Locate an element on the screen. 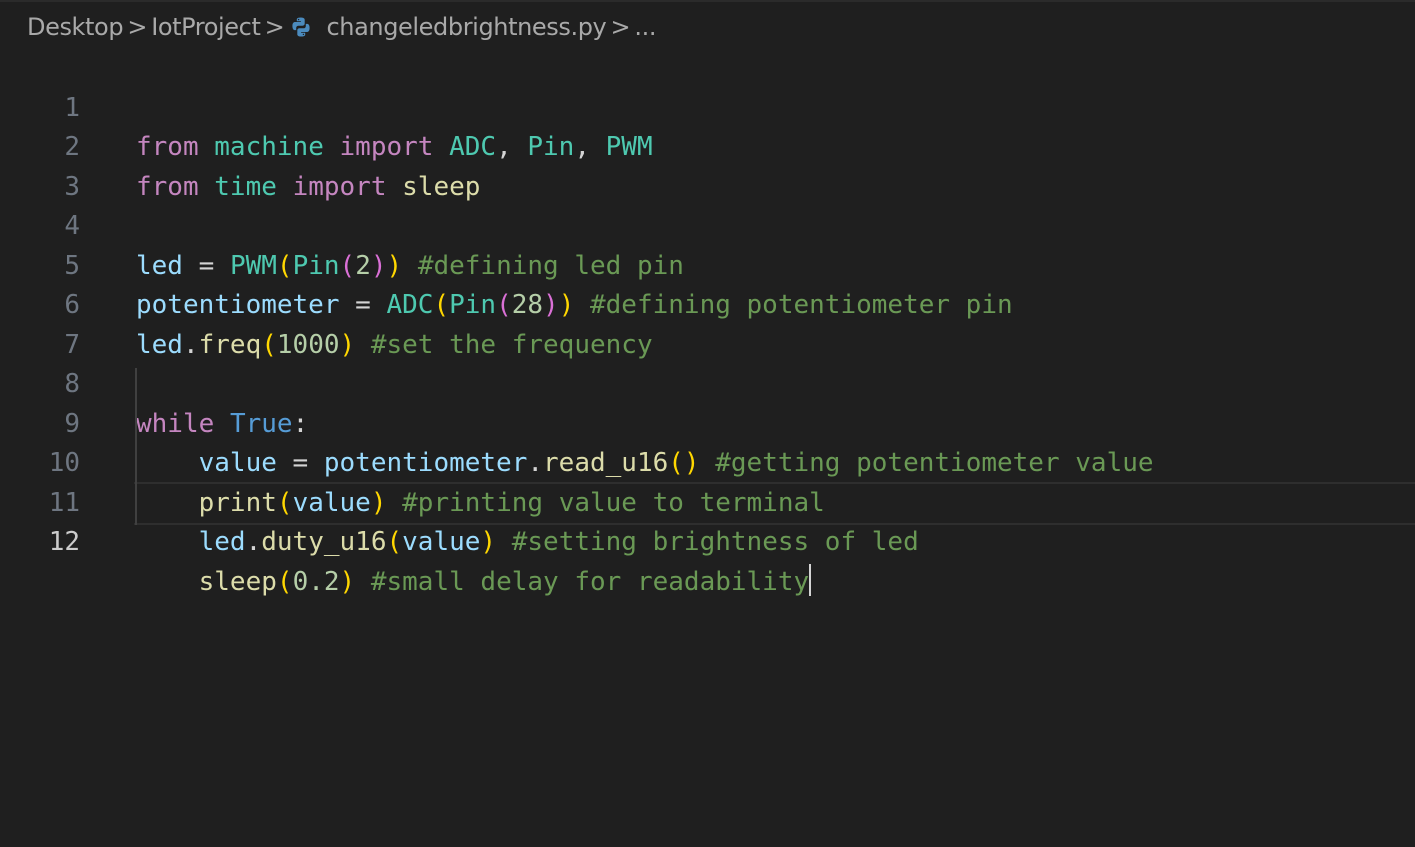  text-cursor is located at coordinates (810, 580).